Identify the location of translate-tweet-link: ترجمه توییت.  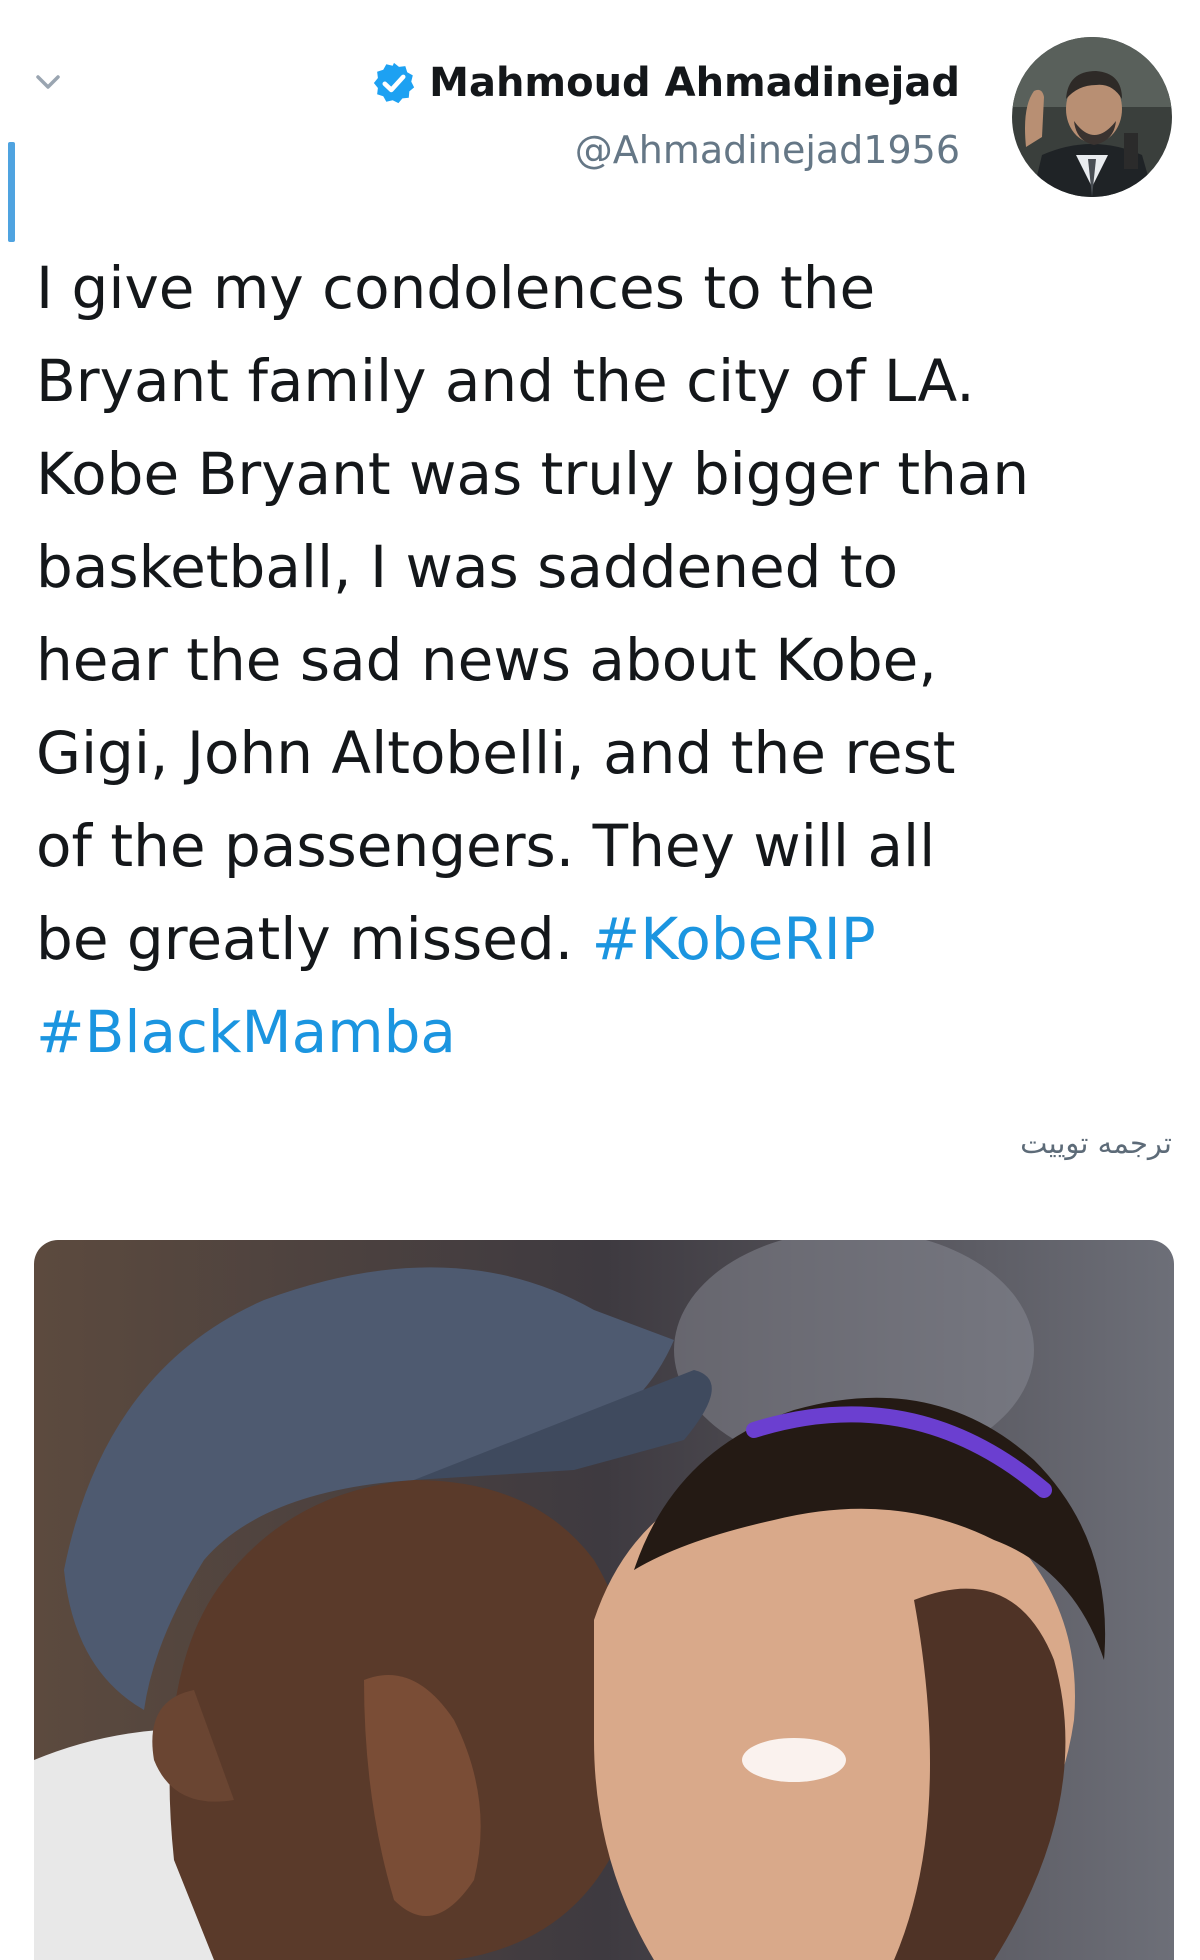
(1096, 1143).